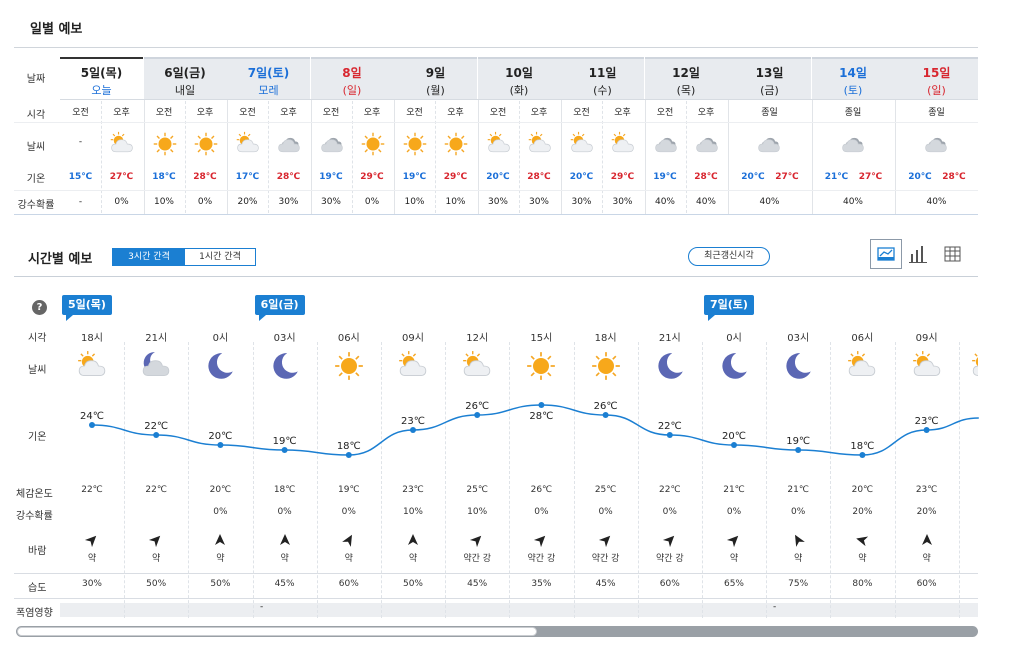 The image size is (1024, 652). I want to click on horizontal-scrollbar, so click(497, 631).